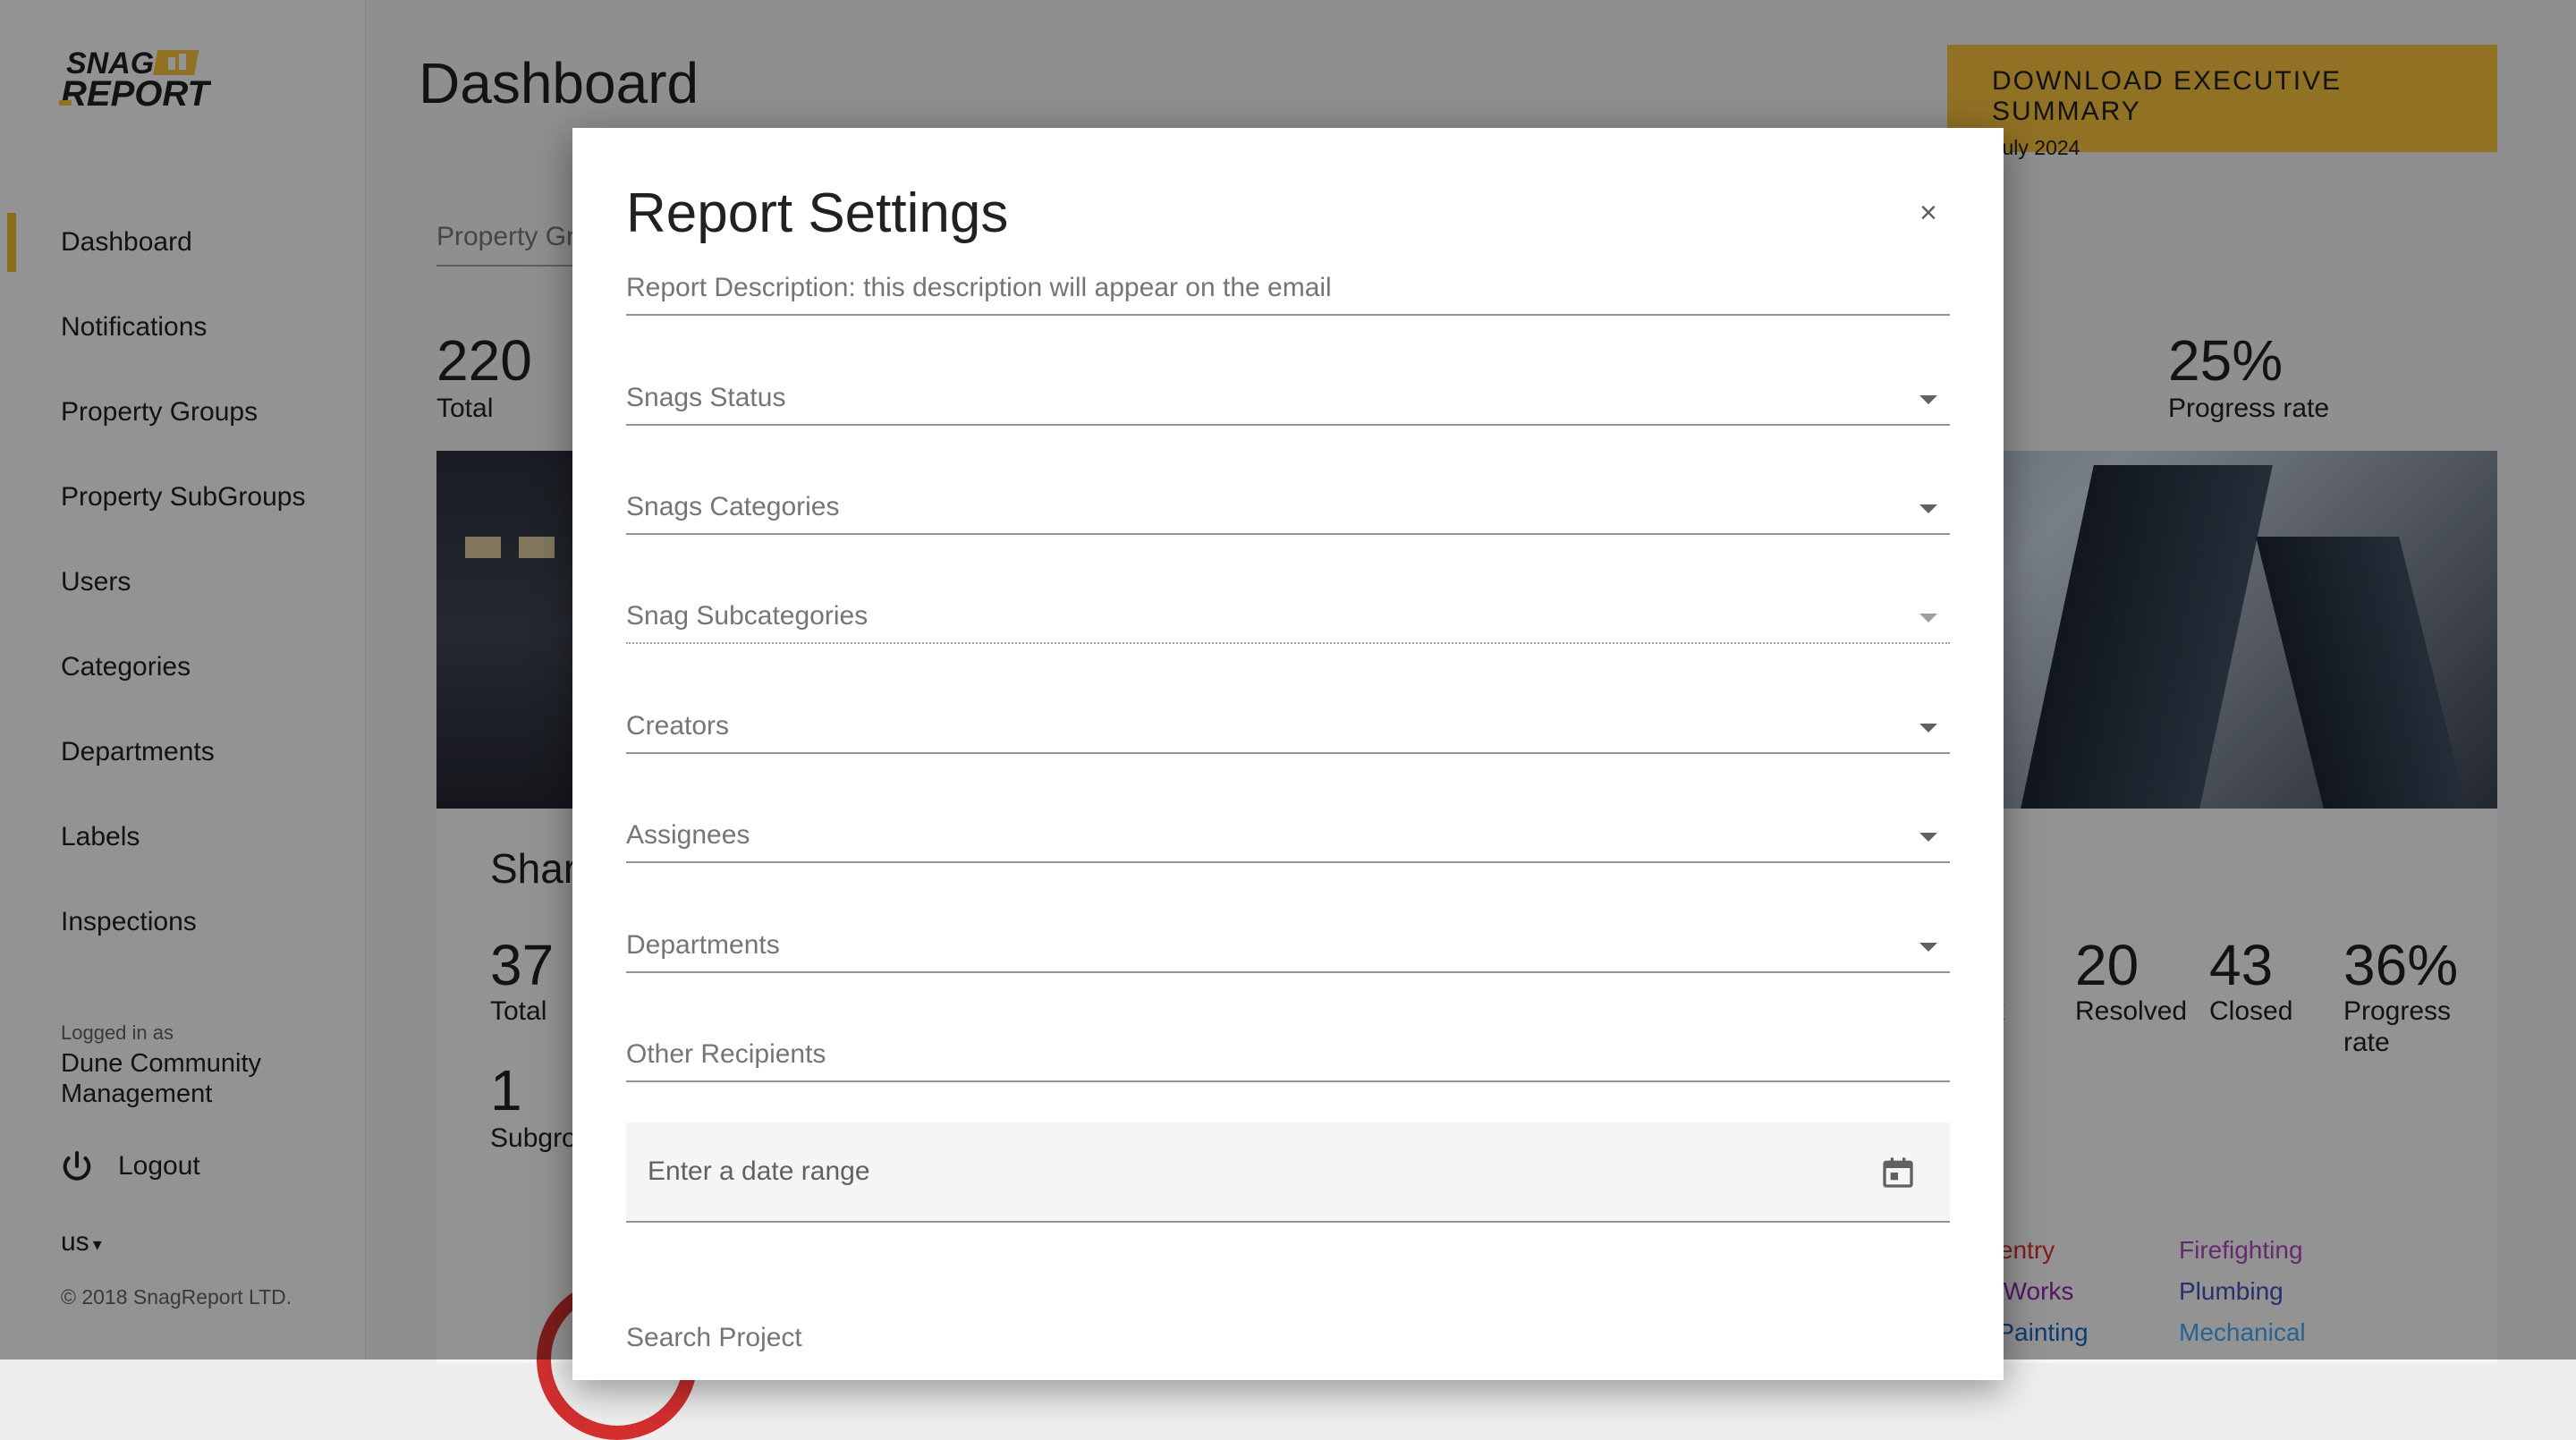  I want to click on snags-categories-select: Snags Categories, so click(1288, 508).